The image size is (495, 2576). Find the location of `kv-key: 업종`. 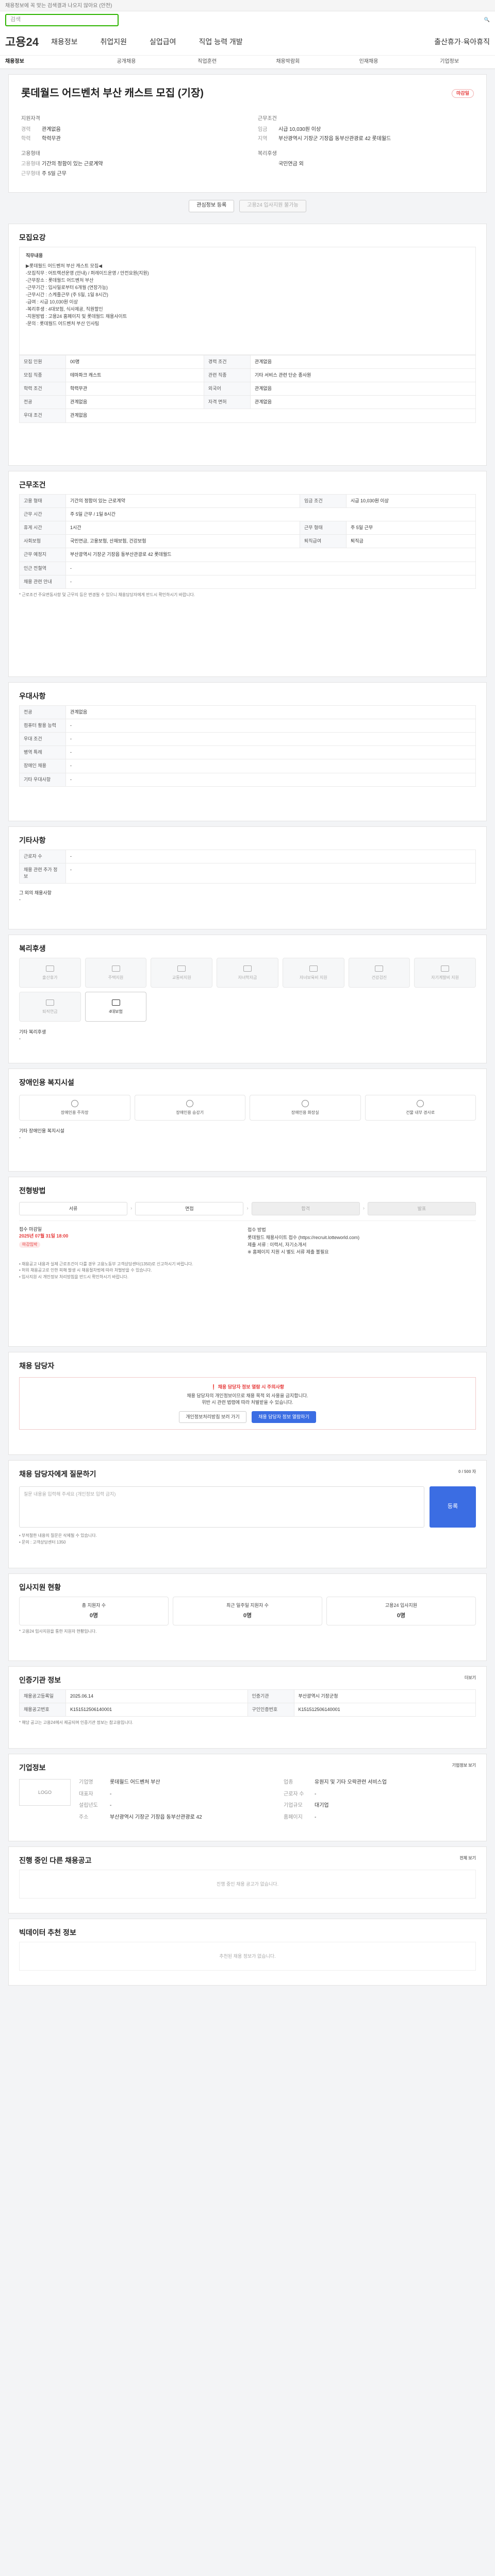

kv-key: 업종 is located at coordinates (288, 1783).